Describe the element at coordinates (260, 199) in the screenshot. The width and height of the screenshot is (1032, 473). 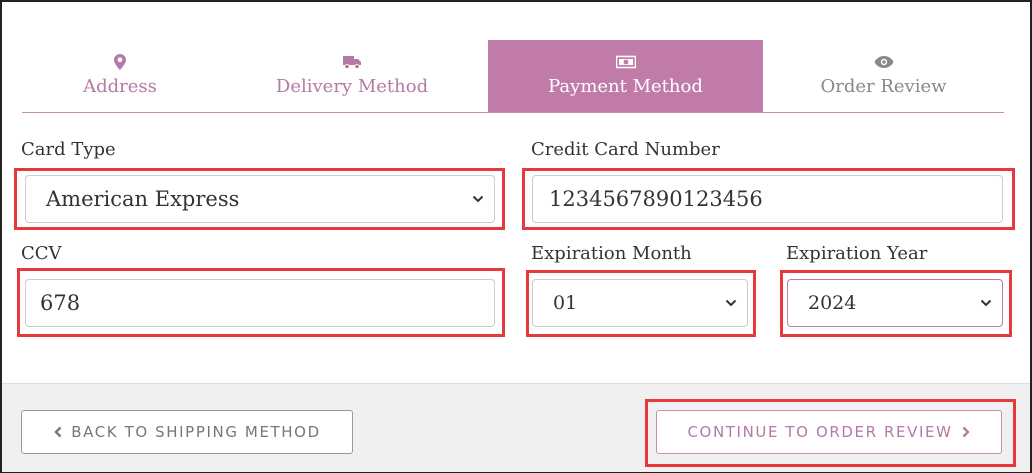
I see `card-type-select: American Express` at that location.